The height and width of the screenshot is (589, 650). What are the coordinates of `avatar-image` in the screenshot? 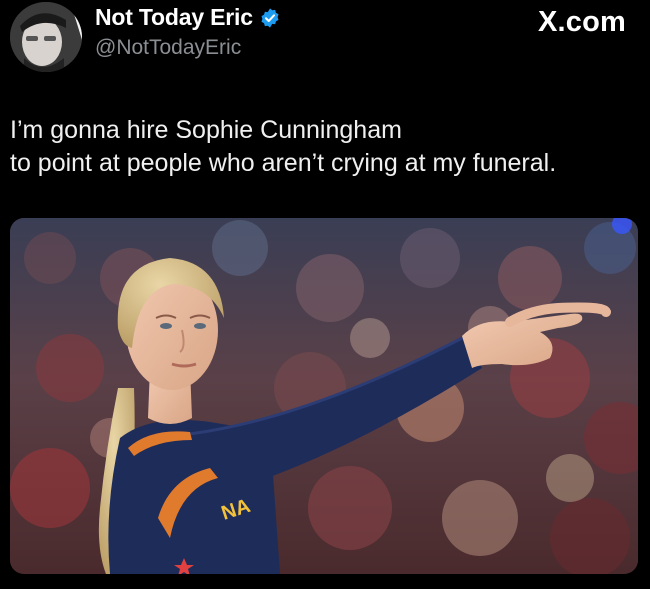 It's located at (46, 37).